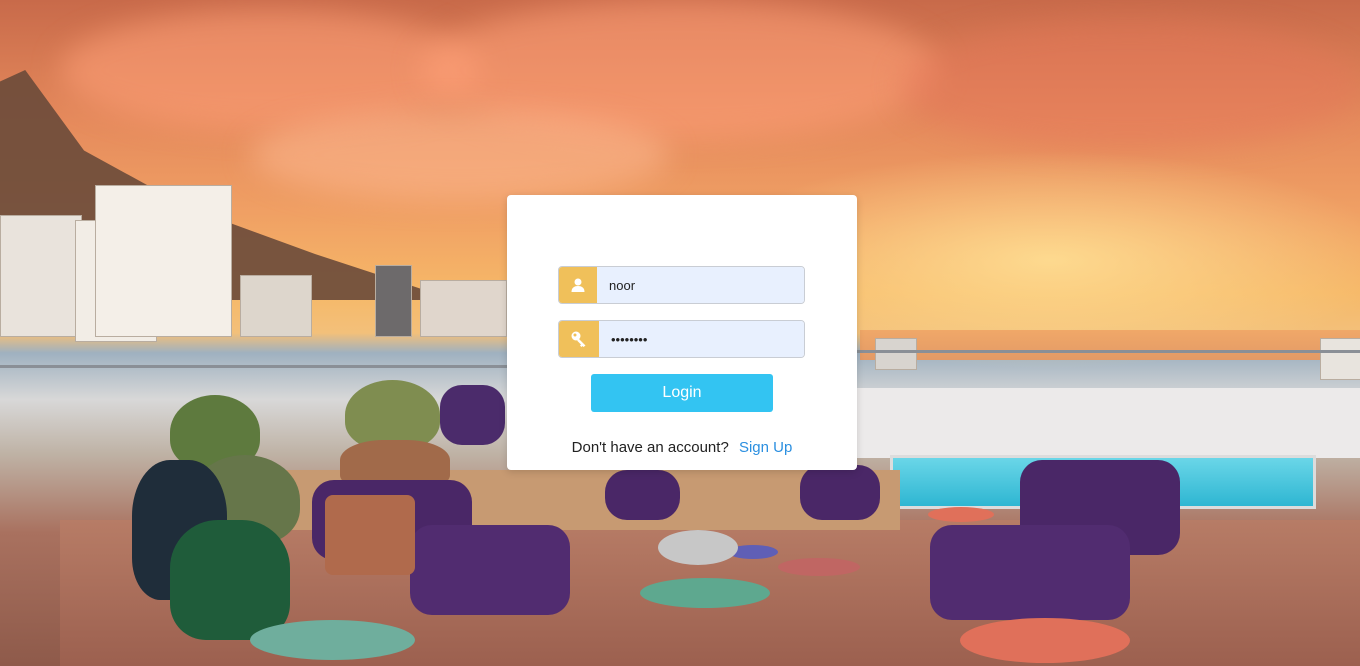 Image resolution: width=1360 pixels, height=666 pixels. I want to click on login-card: Login Don't have an account? Sign Up, so click(682, 332).